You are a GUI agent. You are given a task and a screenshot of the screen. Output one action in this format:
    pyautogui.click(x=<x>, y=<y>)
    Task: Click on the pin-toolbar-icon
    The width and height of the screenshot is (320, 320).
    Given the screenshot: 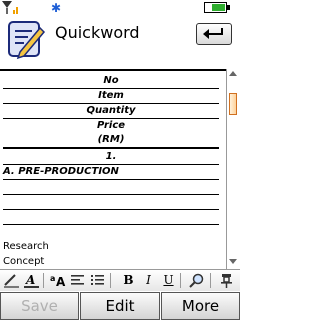 What is the action you would take?
    pyautogui.click(x=226, y=280)
    